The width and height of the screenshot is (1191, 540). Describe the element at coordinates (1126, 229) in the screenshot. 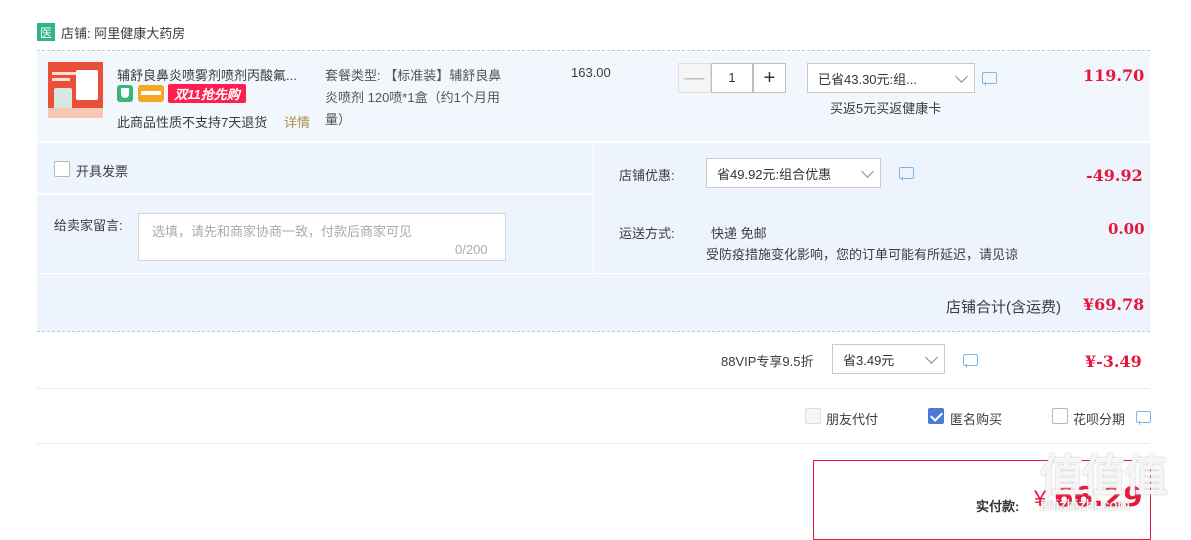

I see `shipping-amount: 0.00` at that location.